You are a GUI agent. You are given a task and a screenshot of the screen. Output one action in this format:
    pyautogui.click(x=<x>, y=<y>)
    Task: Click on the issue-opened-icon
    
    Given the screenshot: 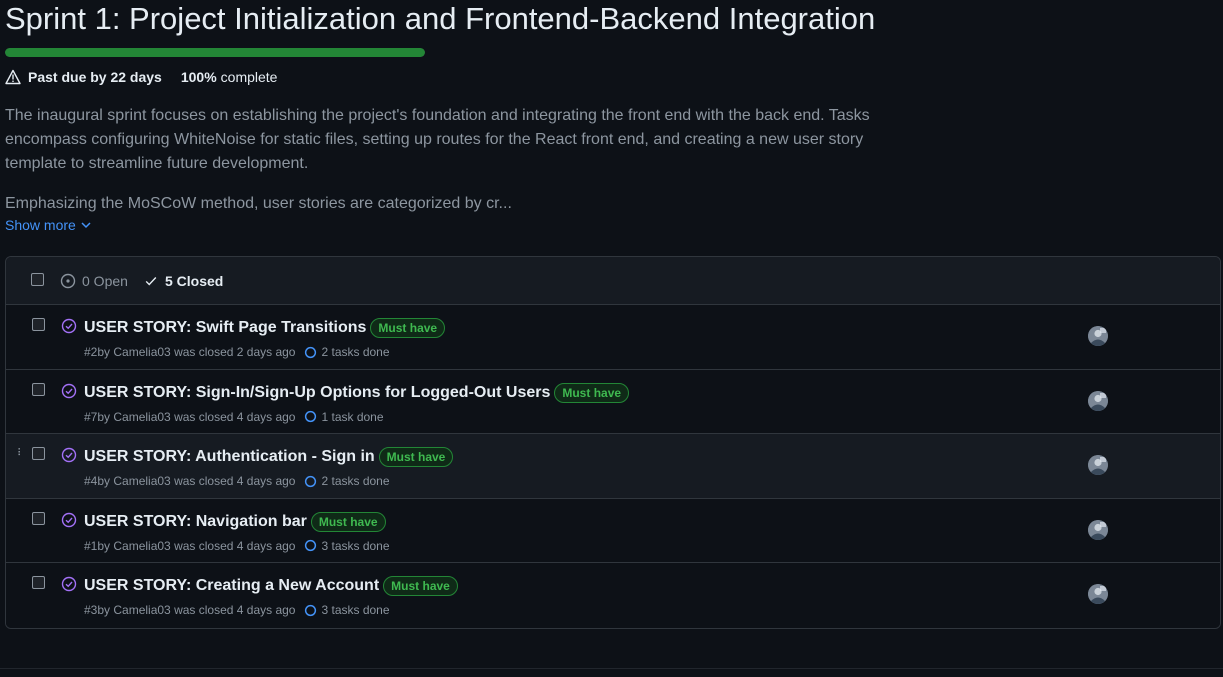 What is the action you would take?
    pyautogui.click(x=68, y=281)
    